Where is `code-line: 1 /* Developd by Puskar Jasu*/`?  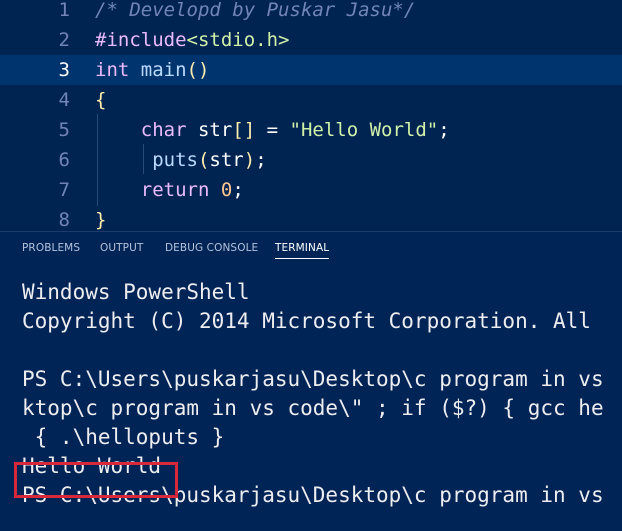
code-line: 1 /* Developd by Puskar Jasu*/ is located at coordinates (311, 12).